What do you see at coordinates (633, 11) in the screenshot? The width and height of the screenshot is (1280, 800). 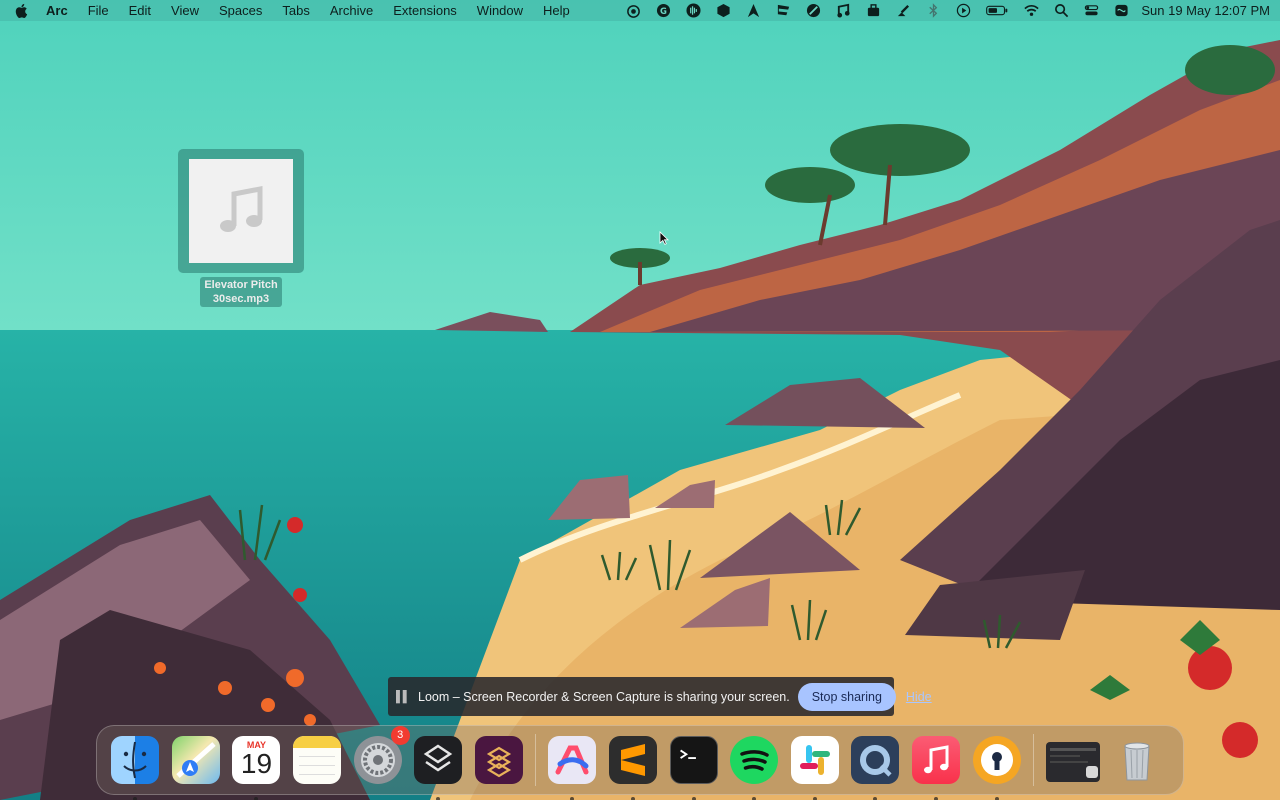 I see `airdrop-icon` at bounding box center [633, 11].